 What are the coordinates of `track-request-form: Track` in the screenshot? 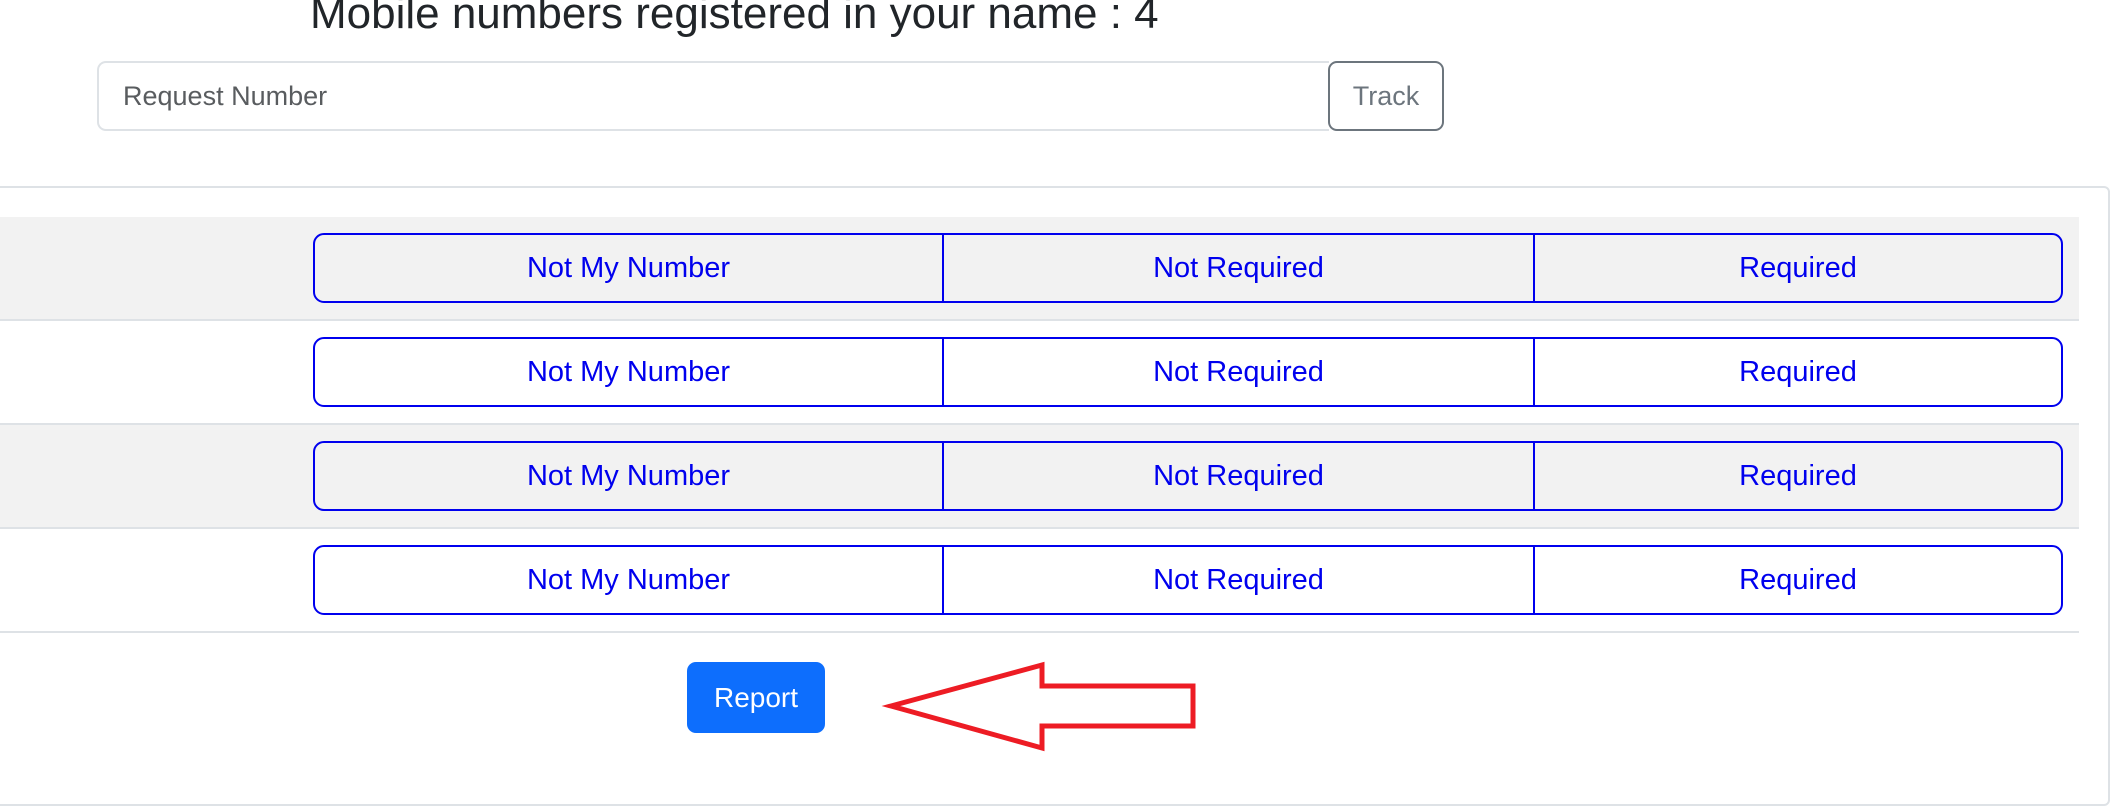 It's located at (770, 96).